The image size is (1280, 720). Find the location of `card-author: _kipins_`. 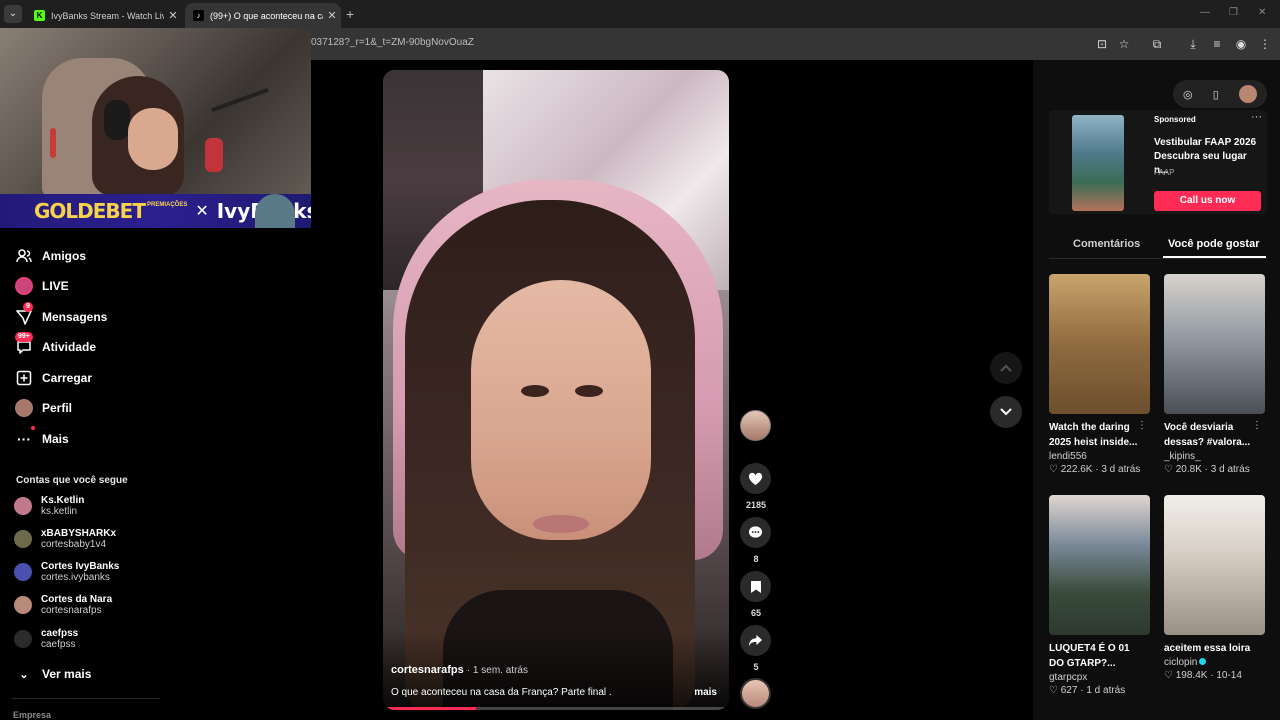

card-author: _kipins_ is located at coordinates (1216, 456).